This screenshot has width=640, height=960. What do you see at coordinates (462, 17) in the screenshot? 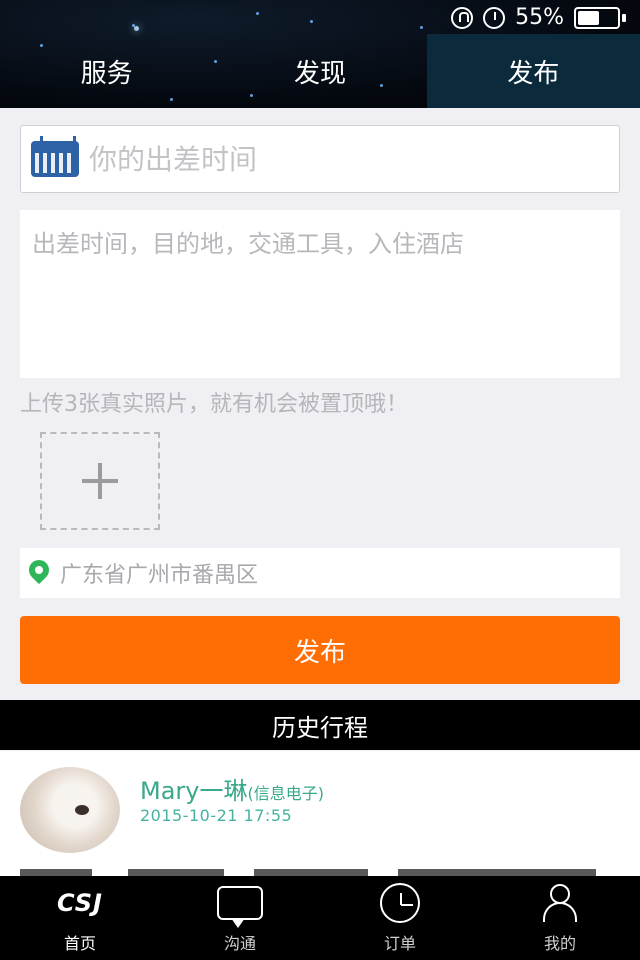
I see `rotation-lock-icon` at bounding box center [462, 17].